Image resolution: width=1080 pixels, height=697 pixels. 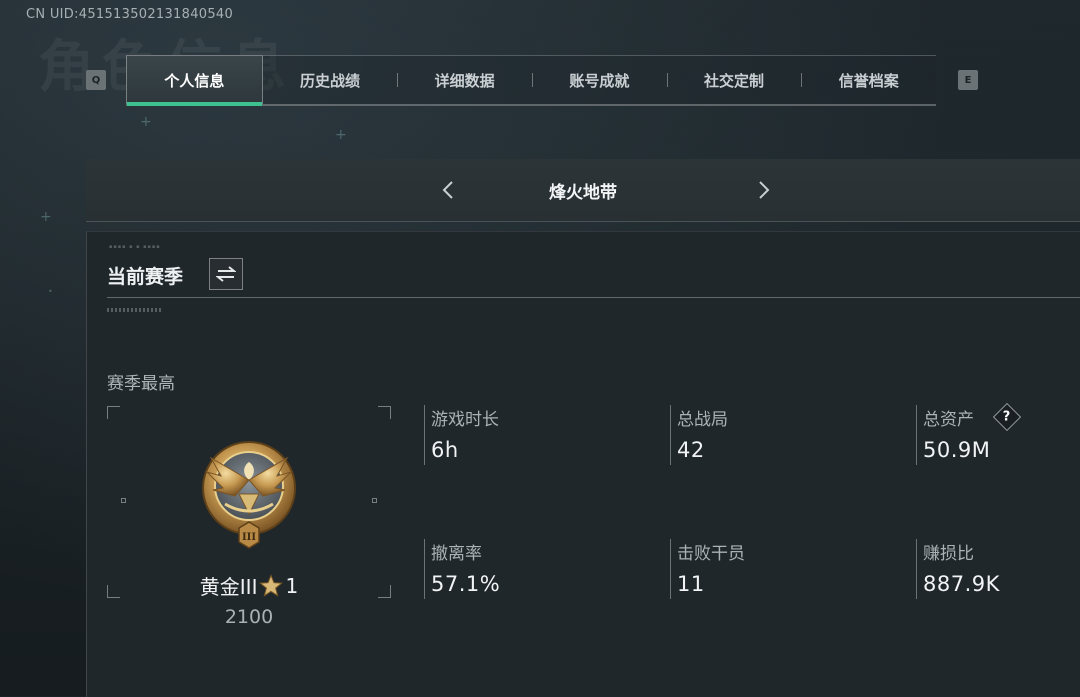 I want to click on stat-value: 6h, so click(x=445, y=450).